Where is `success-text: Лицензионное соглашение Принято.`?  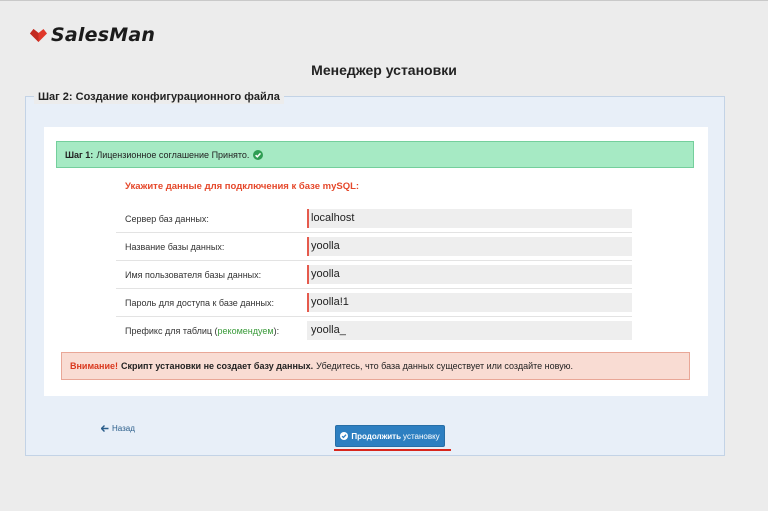
success-text: Лицензионное соглашение Принято. is located at coordinates (173, 154).